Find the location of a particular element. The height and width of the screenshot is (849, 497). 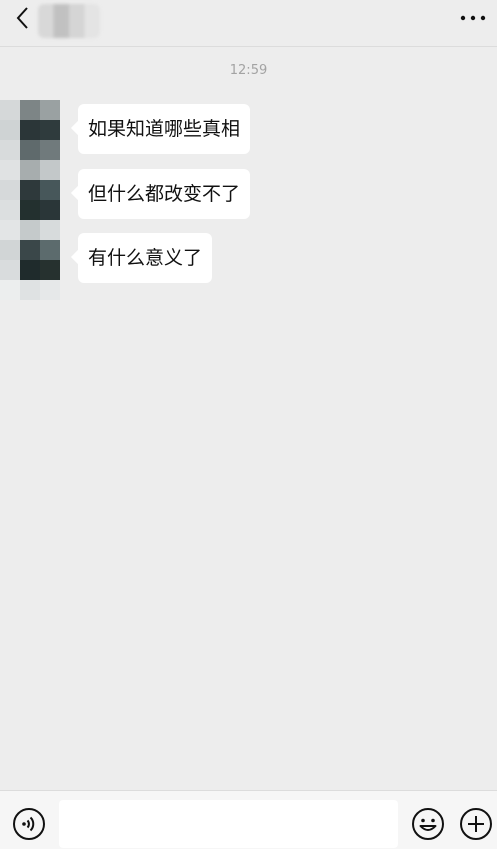

emoji-button is located at coordinates (428, 824).